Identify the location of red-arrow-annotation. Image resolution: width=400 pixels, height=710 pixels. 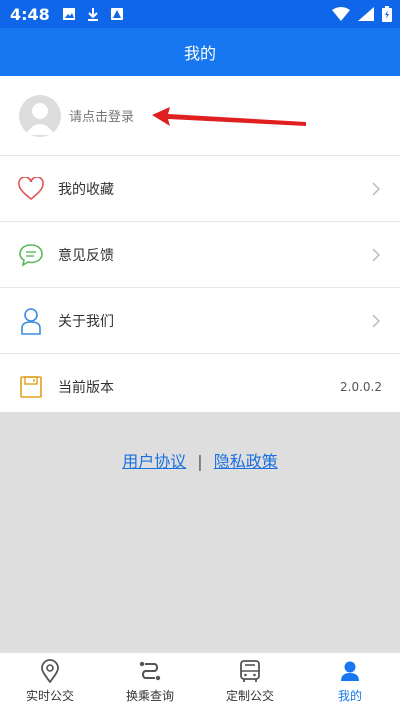
(229, 116).